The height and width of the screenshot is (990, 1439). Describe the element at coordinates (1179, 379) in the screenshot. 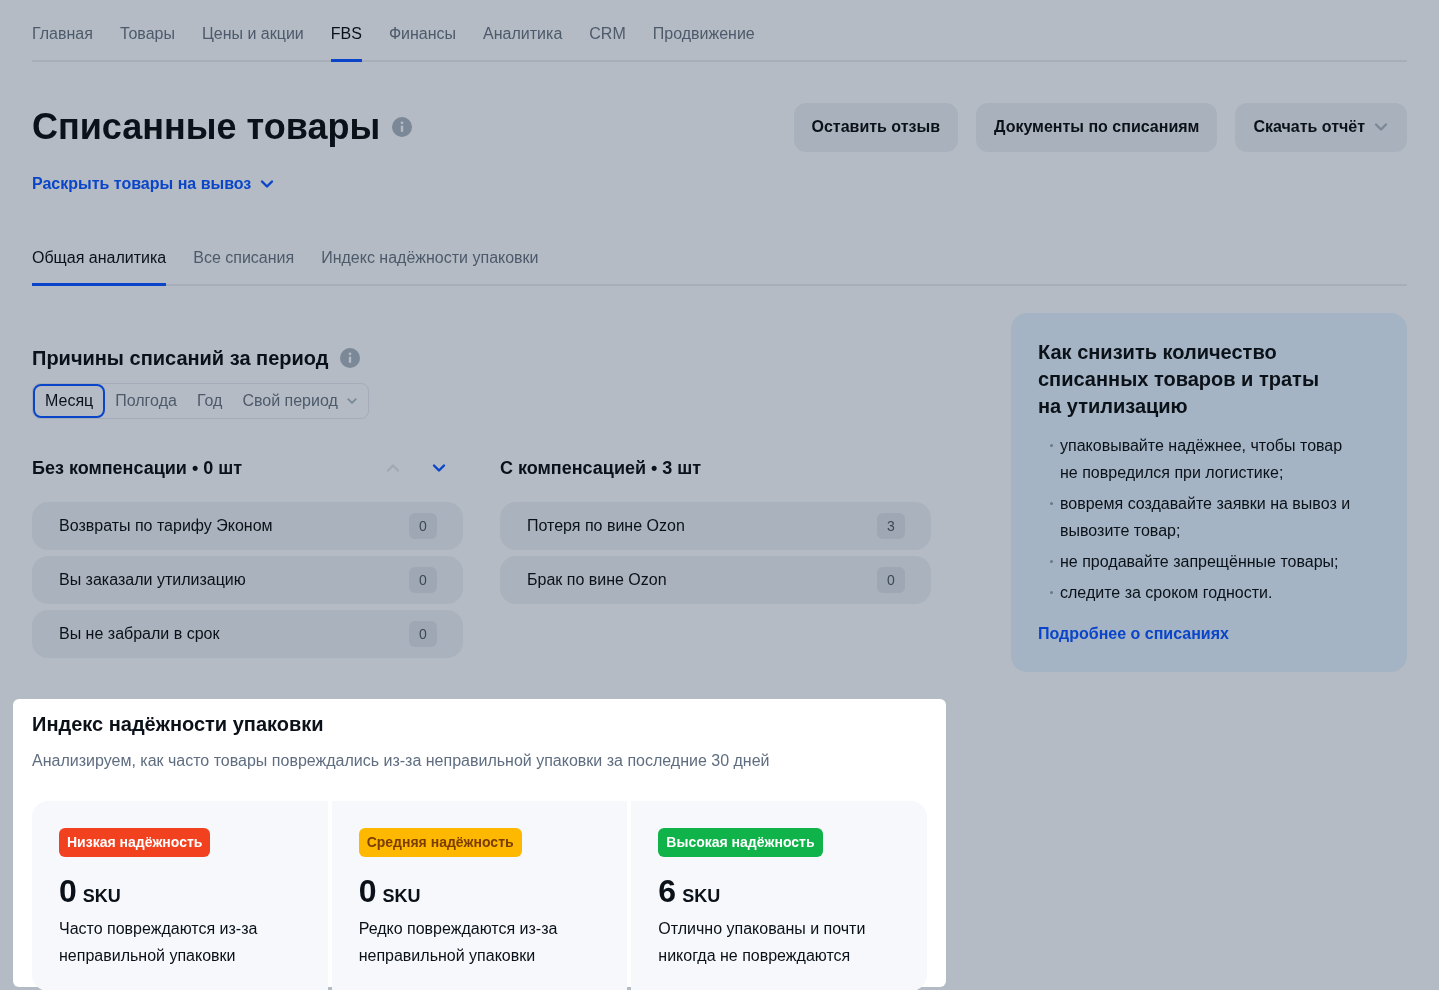

I see `tips-title: Как снизить количество списанных товаров и траты на утилизацию` at that location.